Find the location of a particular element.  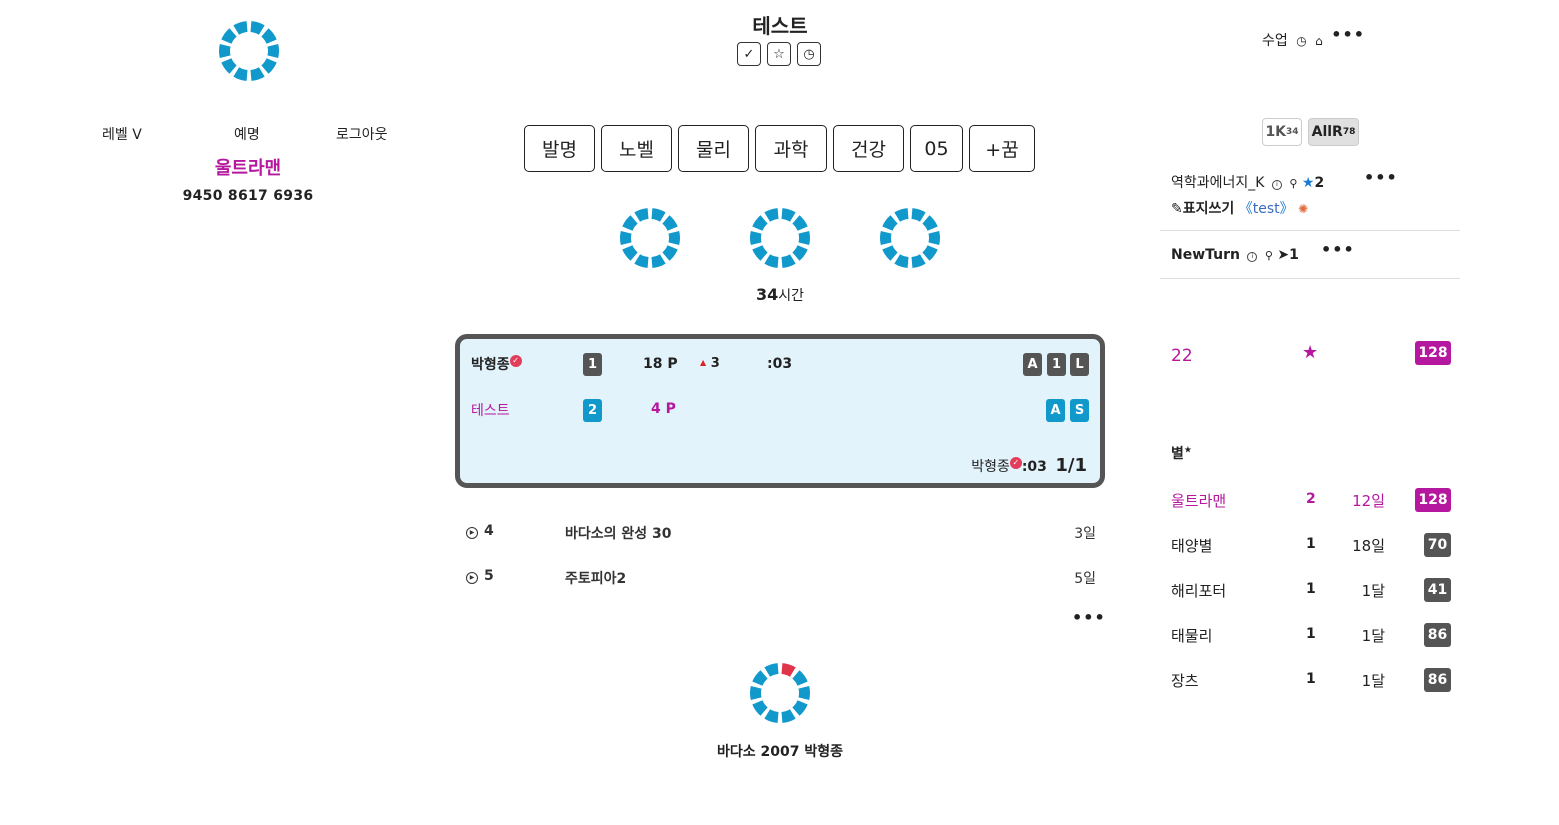

ranking-name: 장츠 is located at coordinates (1185, 680).